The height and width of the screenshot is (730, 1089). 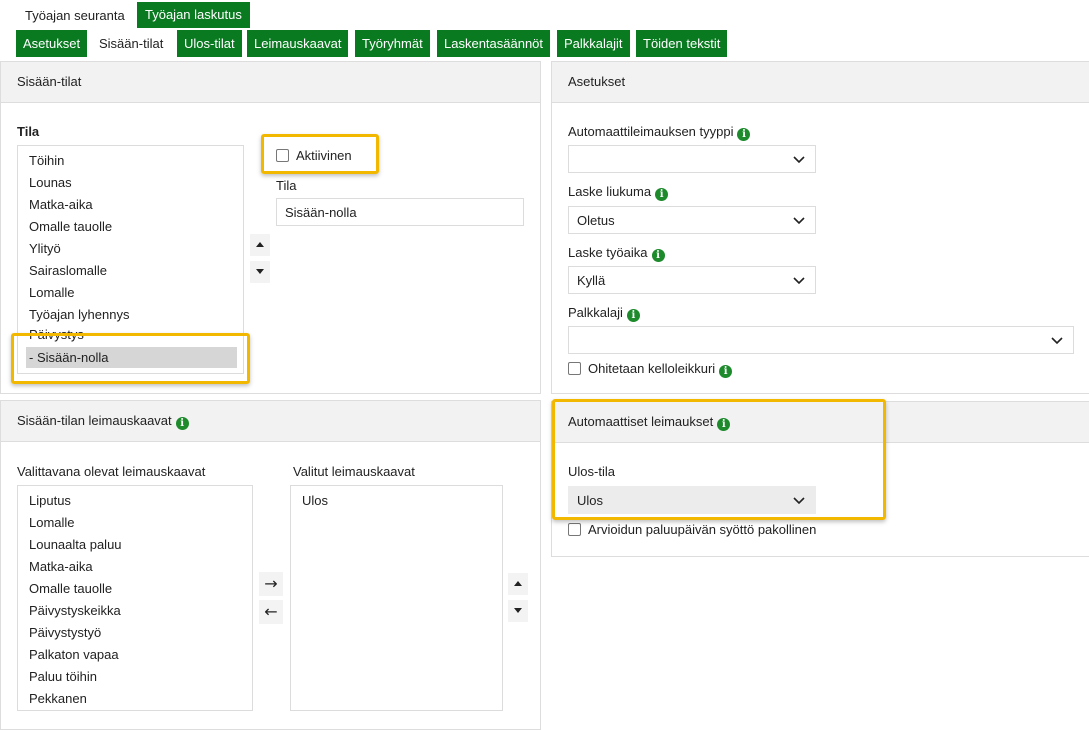 I want to click on slide-value: Oletus, so click(x=596, y=220).